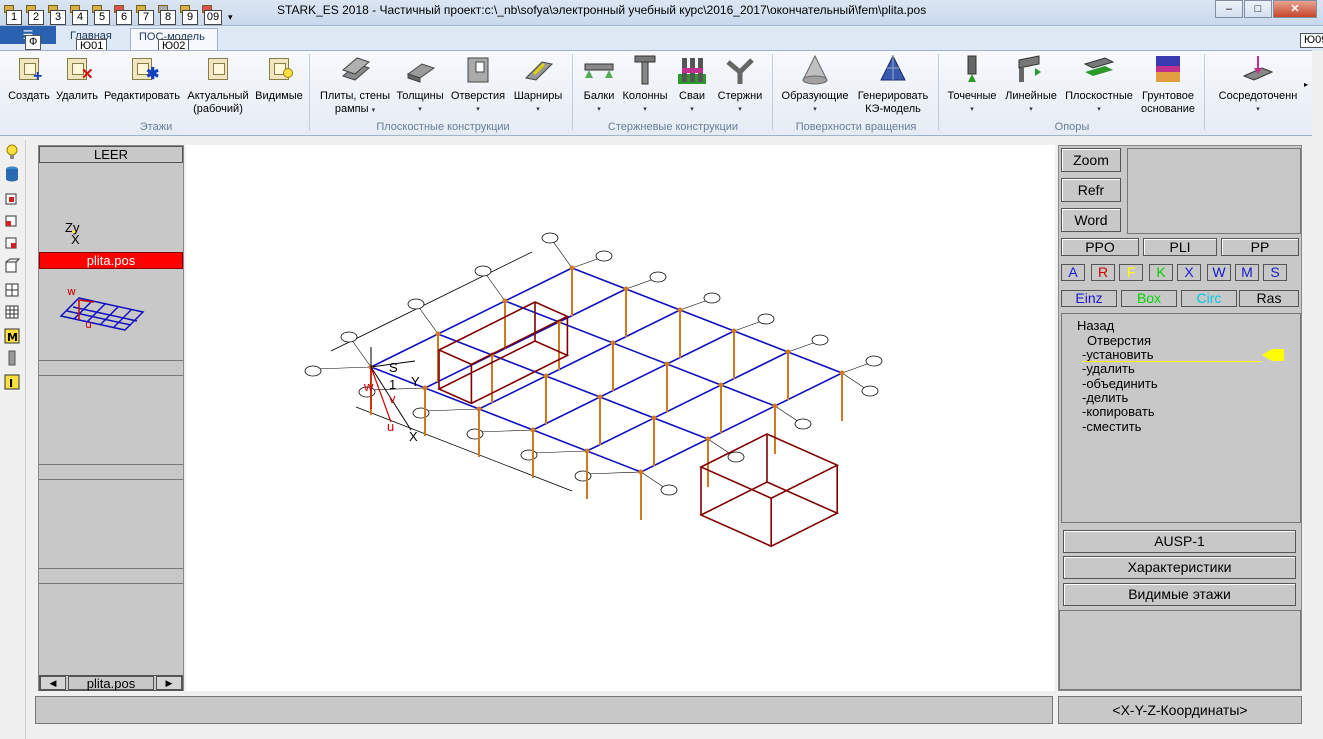  Describe the element at coordinates (1091, 160) in the screenshot. I see `zoom-button: Zoom` at that location.